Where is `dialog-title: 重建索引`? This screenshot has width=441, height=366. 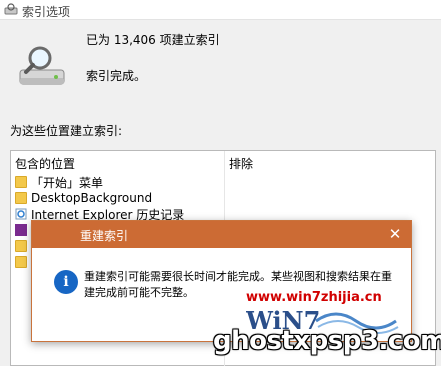 dialog-title: 重建索引 is located at coordinates (104, 236).